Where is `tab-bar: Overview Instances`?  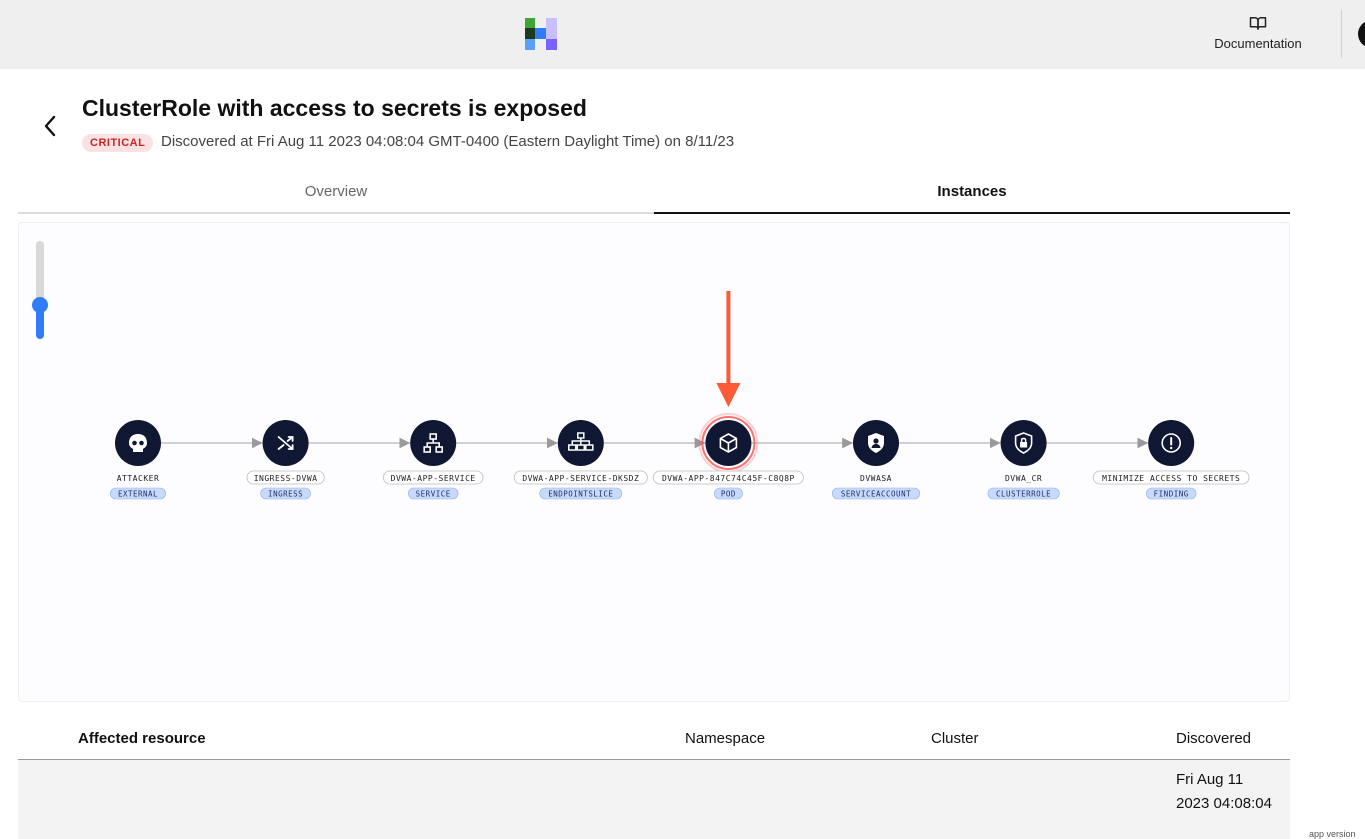 tab-bar: Overview Instances is located at coordinates (654, 192).